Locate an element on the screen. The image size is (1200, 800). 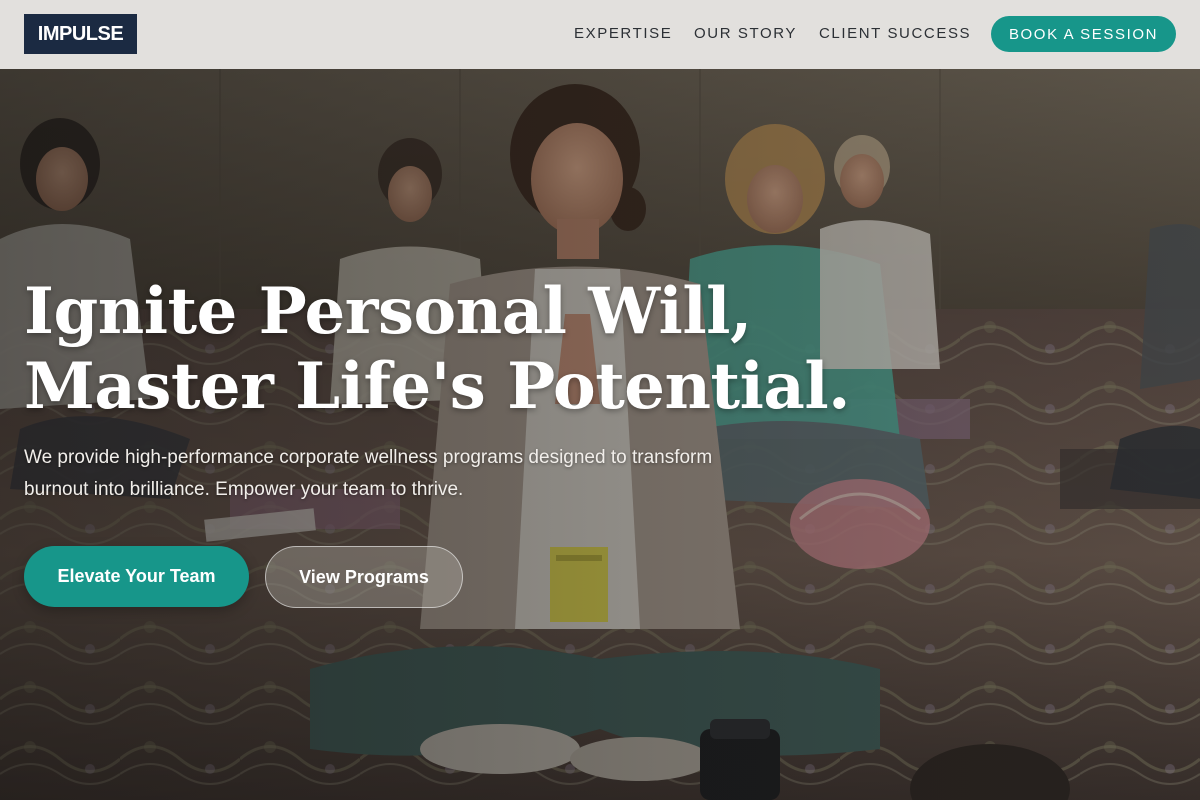
nav-link-our-story: OUR STORY is located at coordinates (745, 33).